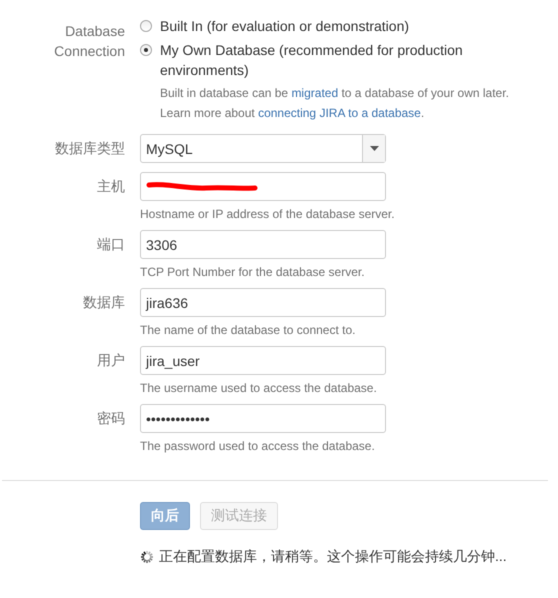 This screenshot has width=558, height=598. What do you see at coordinates (339, 113) in the screenshot?
I see `help-link: connecting JIRA to a database` at bounding box center [339, 113].